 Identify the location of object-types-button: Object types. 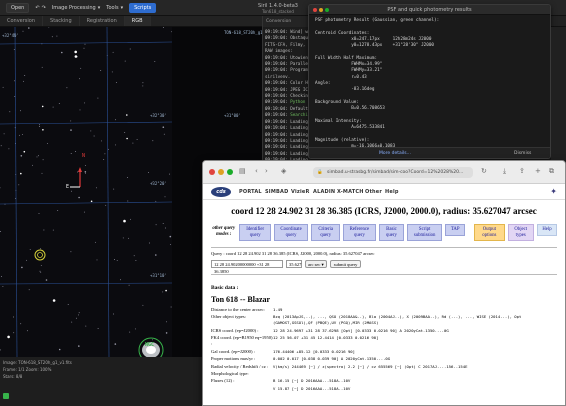
(520, 233).